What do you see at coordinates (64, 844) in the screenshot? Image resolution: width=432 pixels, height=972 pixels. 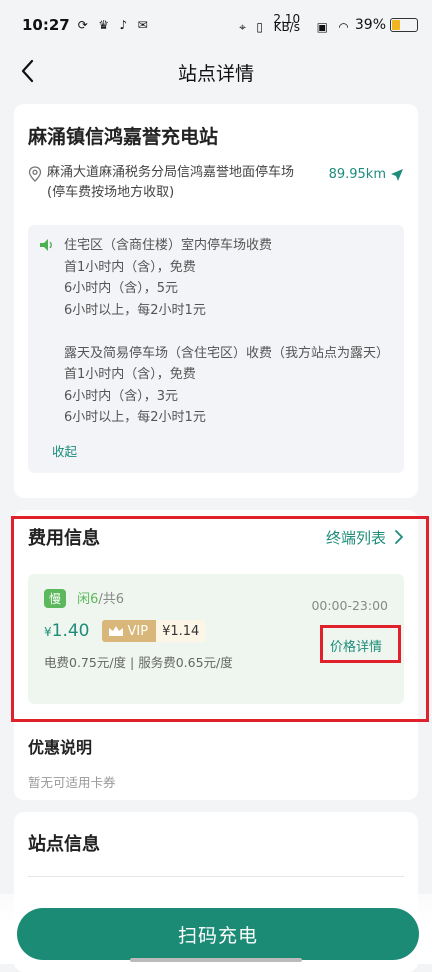 I see `station-info-title: 站点信息` at bounding box center [64, 844].